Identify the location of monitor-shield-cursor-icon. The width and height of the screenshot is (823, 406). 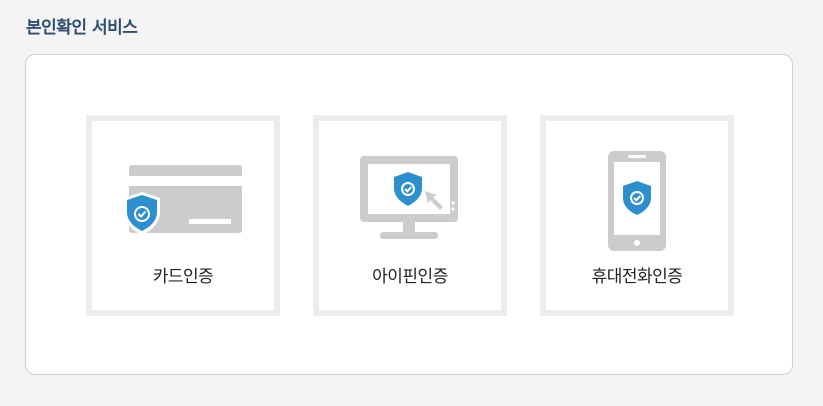
(409, 197).